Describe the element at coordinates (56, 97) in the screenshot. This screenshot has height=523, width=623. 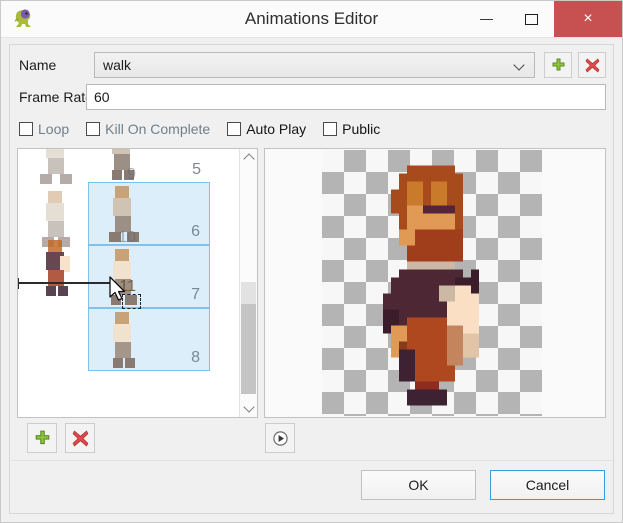
I see `frame-rate-label: Frame Rate` at that location.